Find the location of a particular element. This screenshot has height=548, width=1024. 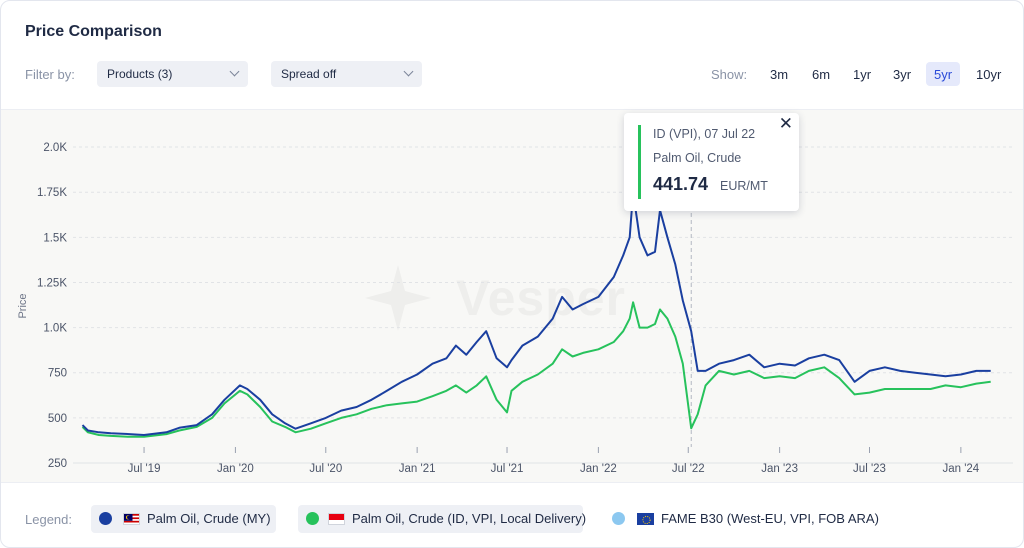

x-tick-label: Jan '20 is located at coordinates (235, 469).